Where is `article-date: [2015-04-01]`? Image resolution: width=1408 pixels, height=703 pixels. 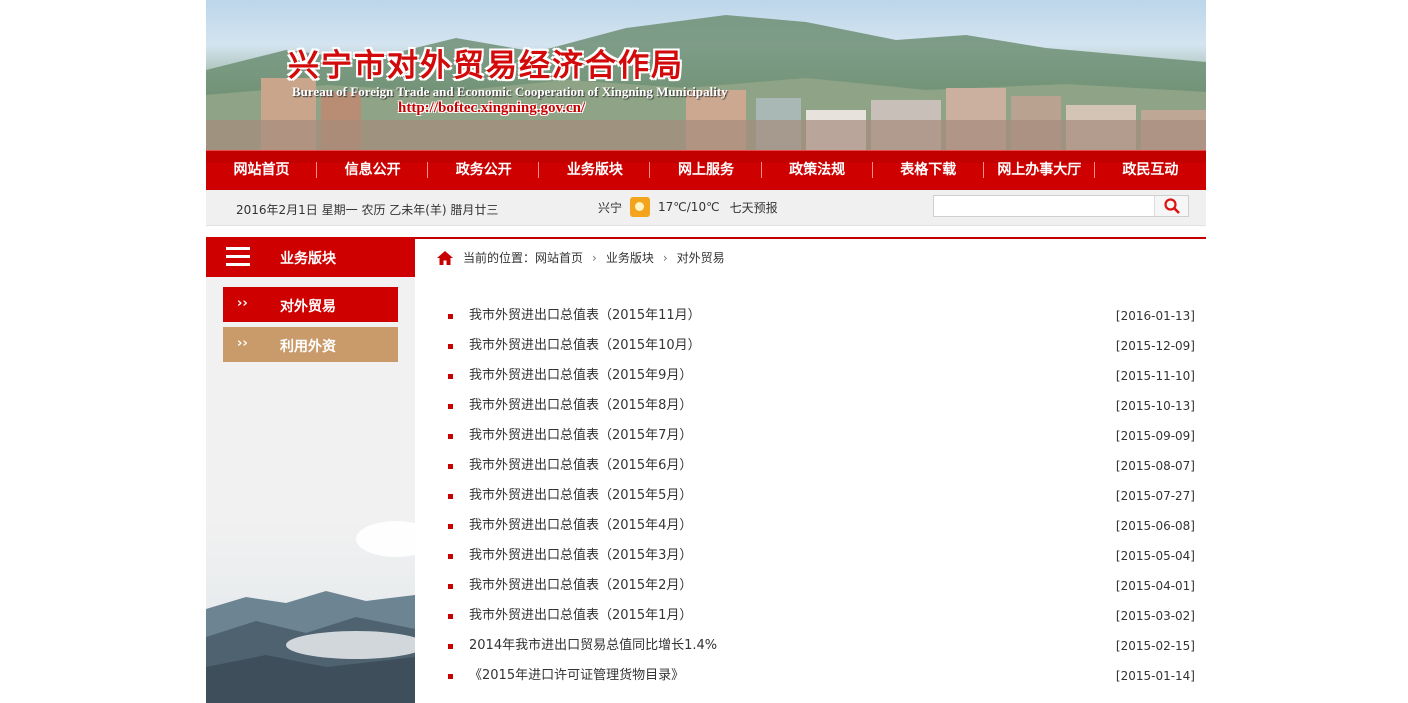 article-date: [2015-04-01] is located at coordinates (1155, 586).